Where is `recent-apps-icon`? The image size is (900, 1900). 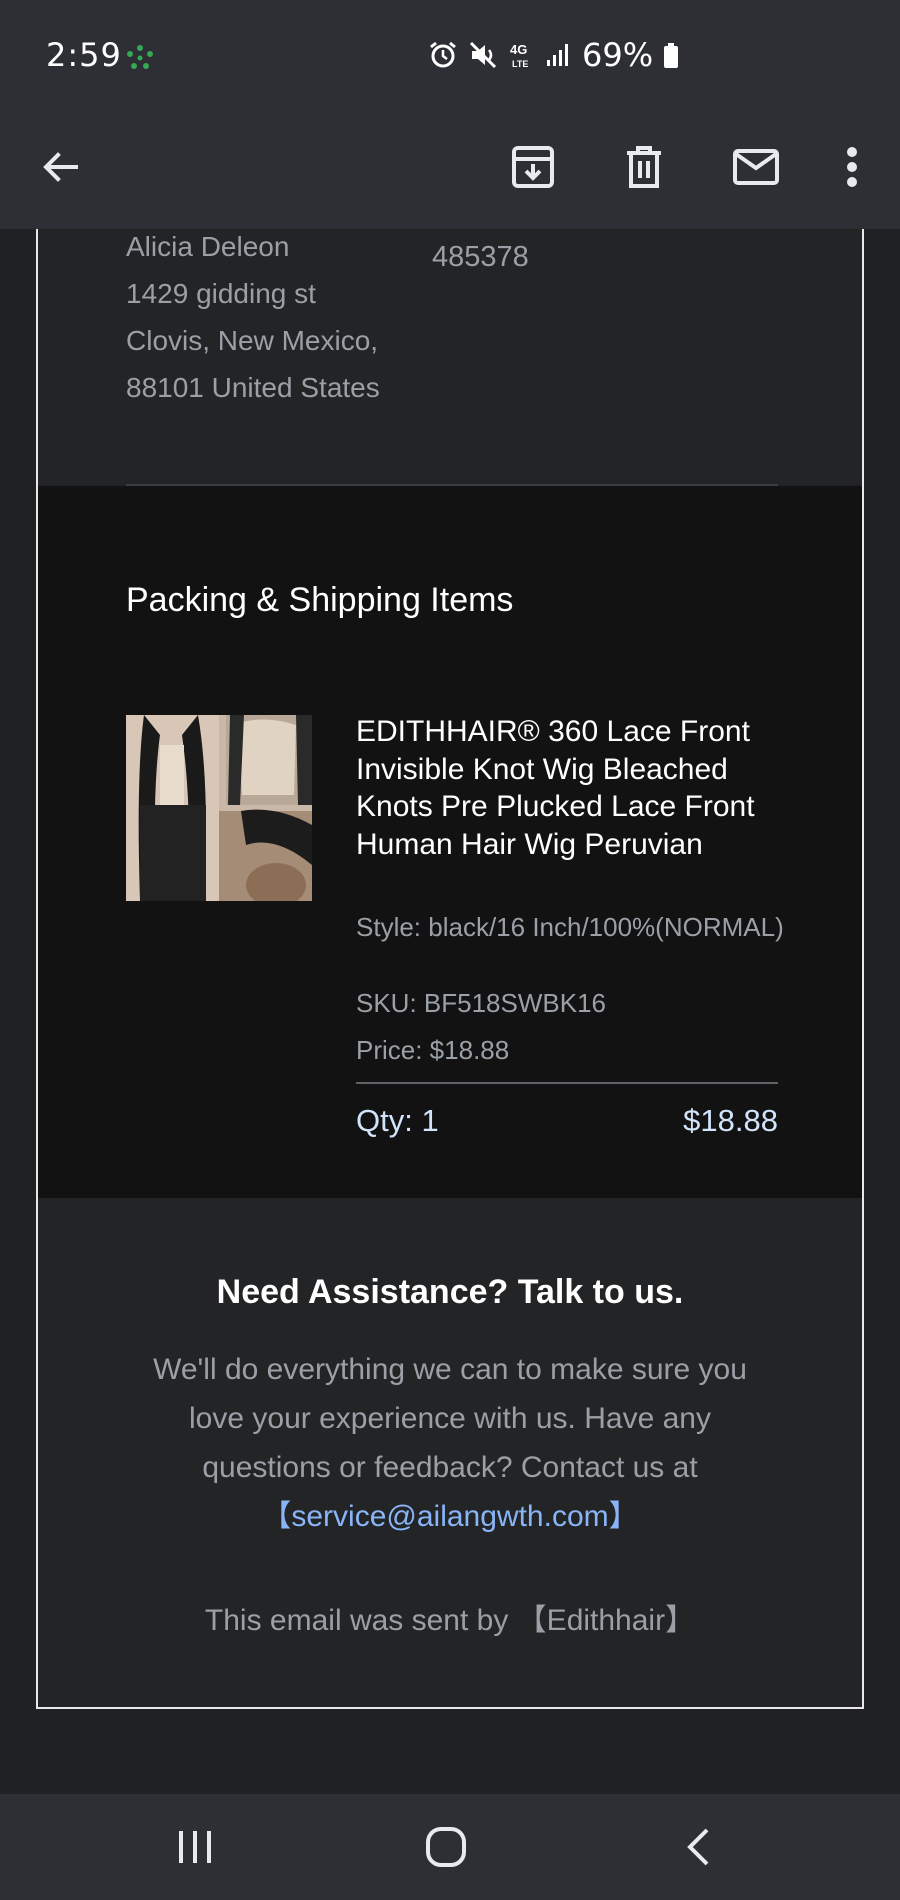 recent-apps-icon is located at coordinates (195, 1847).